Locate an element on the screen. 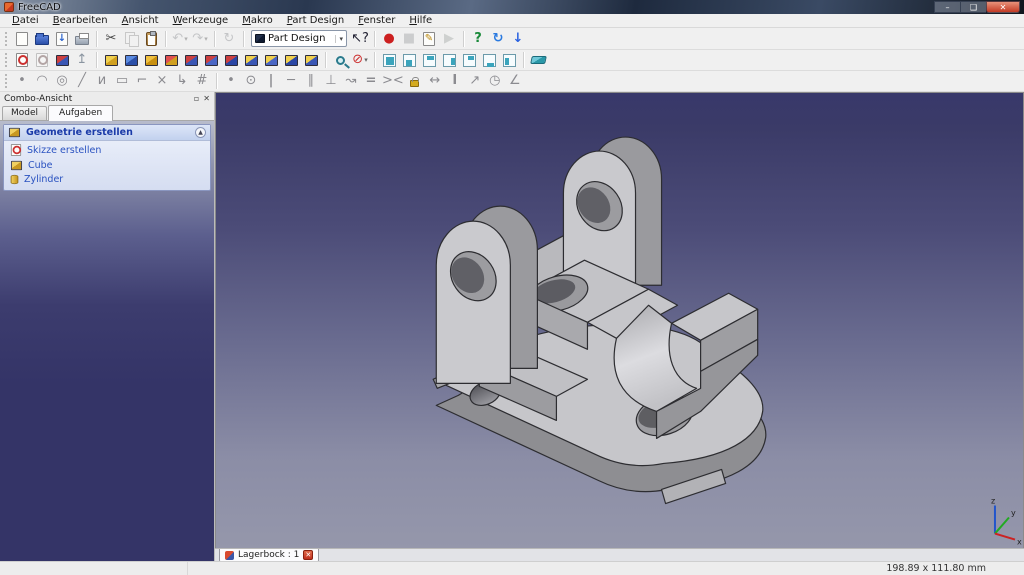 The image size is (1024, 575). whats-this-button: ↖? is located at coordinates (360, 39).